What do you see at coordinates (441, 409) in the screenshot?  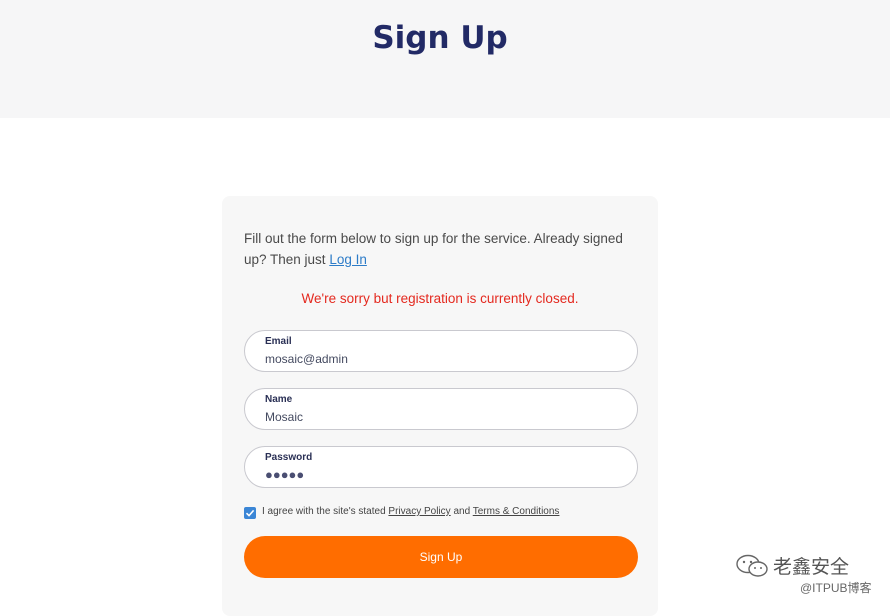 I see `name-field: Name Mosaic` at bounding box center [441, 409].